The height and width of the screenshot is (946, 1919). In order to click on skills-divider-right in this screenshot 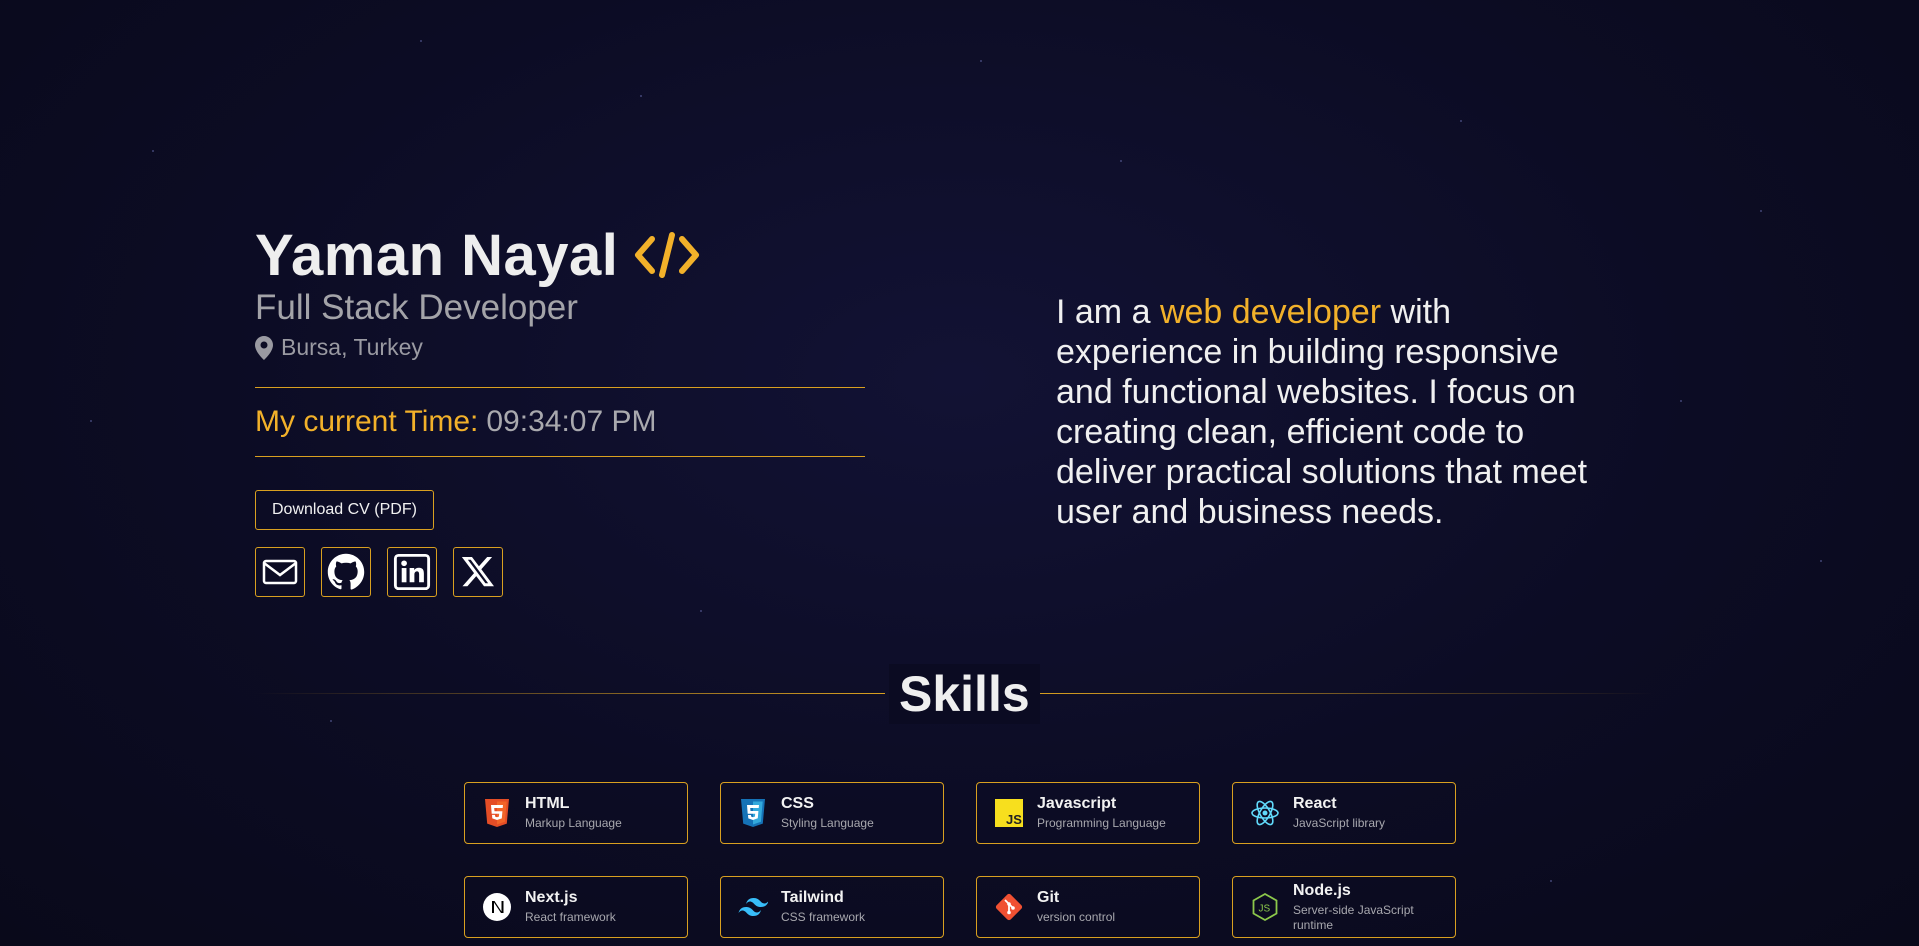, I will do `click(1342, 693)`.